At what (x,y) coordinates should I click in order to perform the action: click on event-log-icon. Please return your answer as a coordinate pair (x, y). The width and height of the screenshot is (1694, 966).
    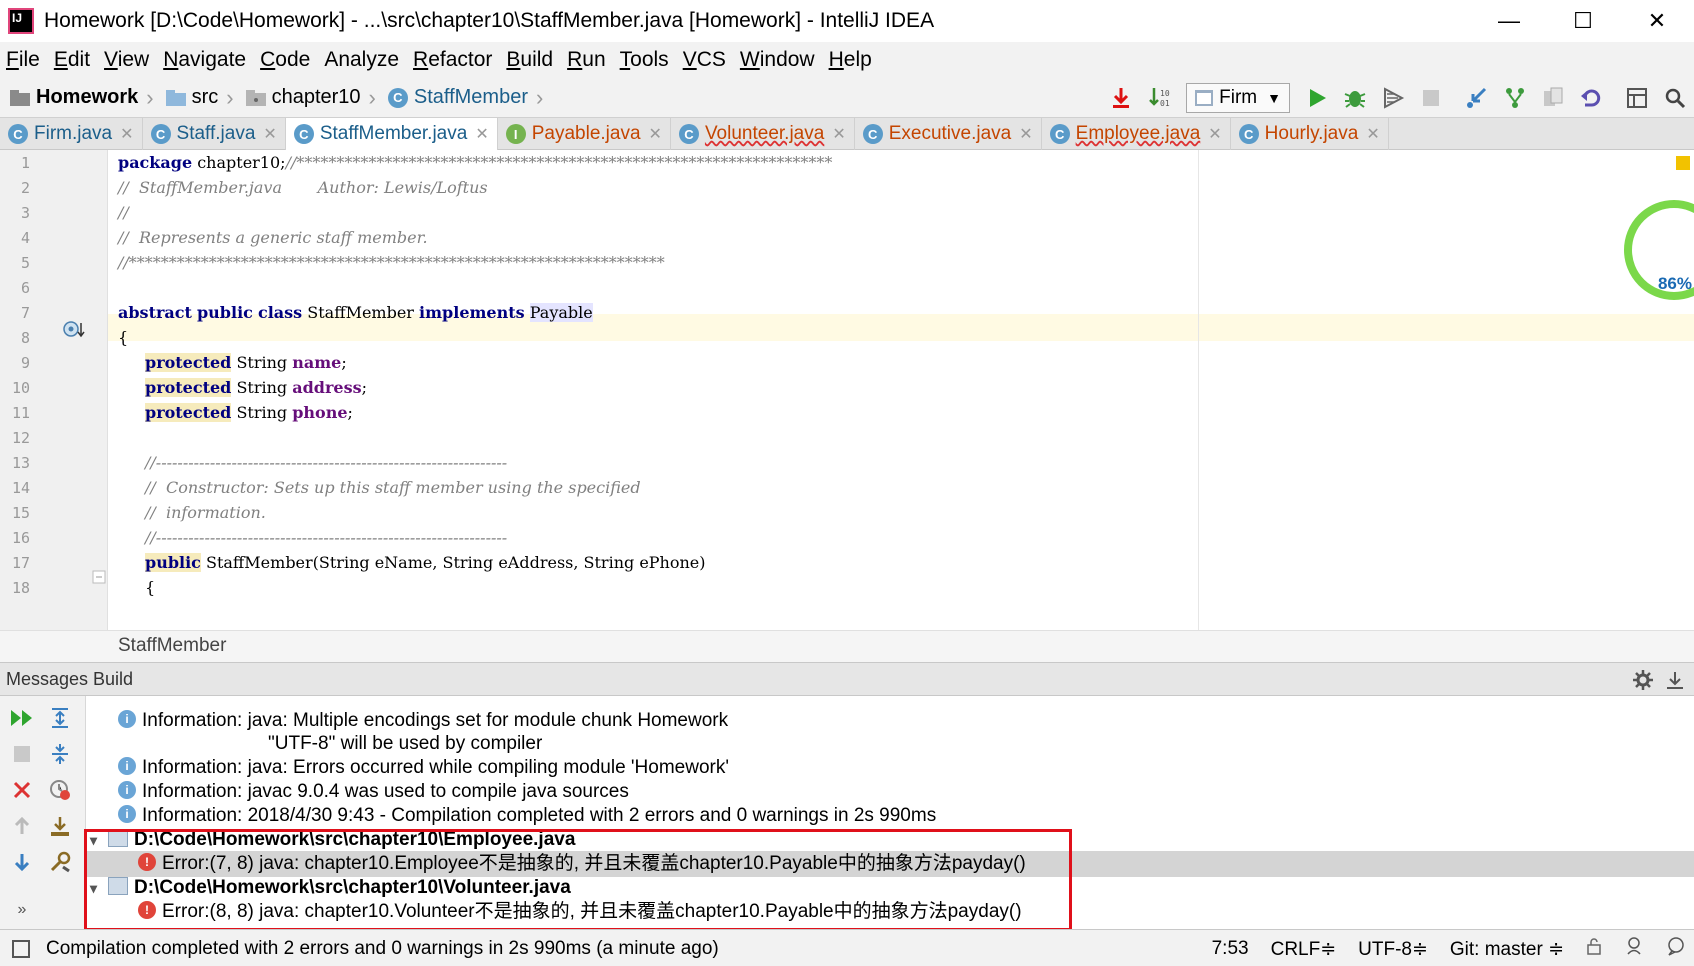
    Looking at the image, I should click on (1676, 949).